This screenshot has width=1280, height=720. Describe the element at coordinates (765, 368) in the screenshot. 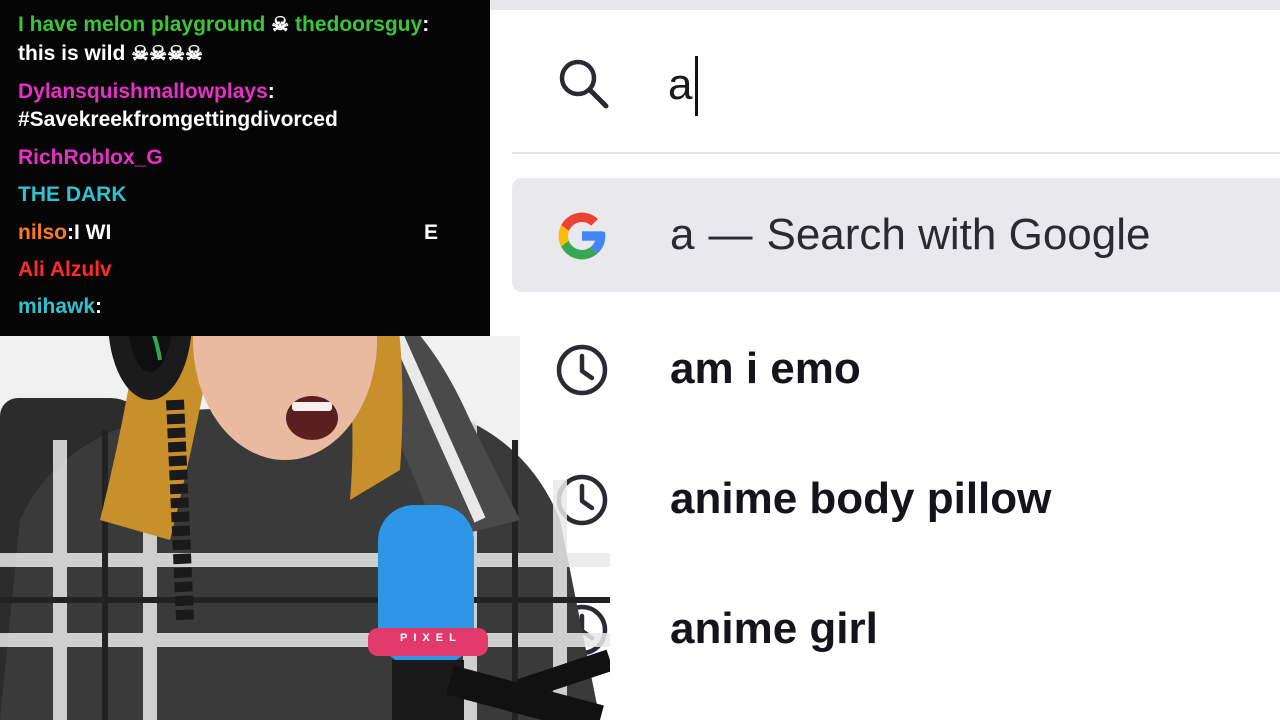

I see `suggestion-text: am i emo` at that location.